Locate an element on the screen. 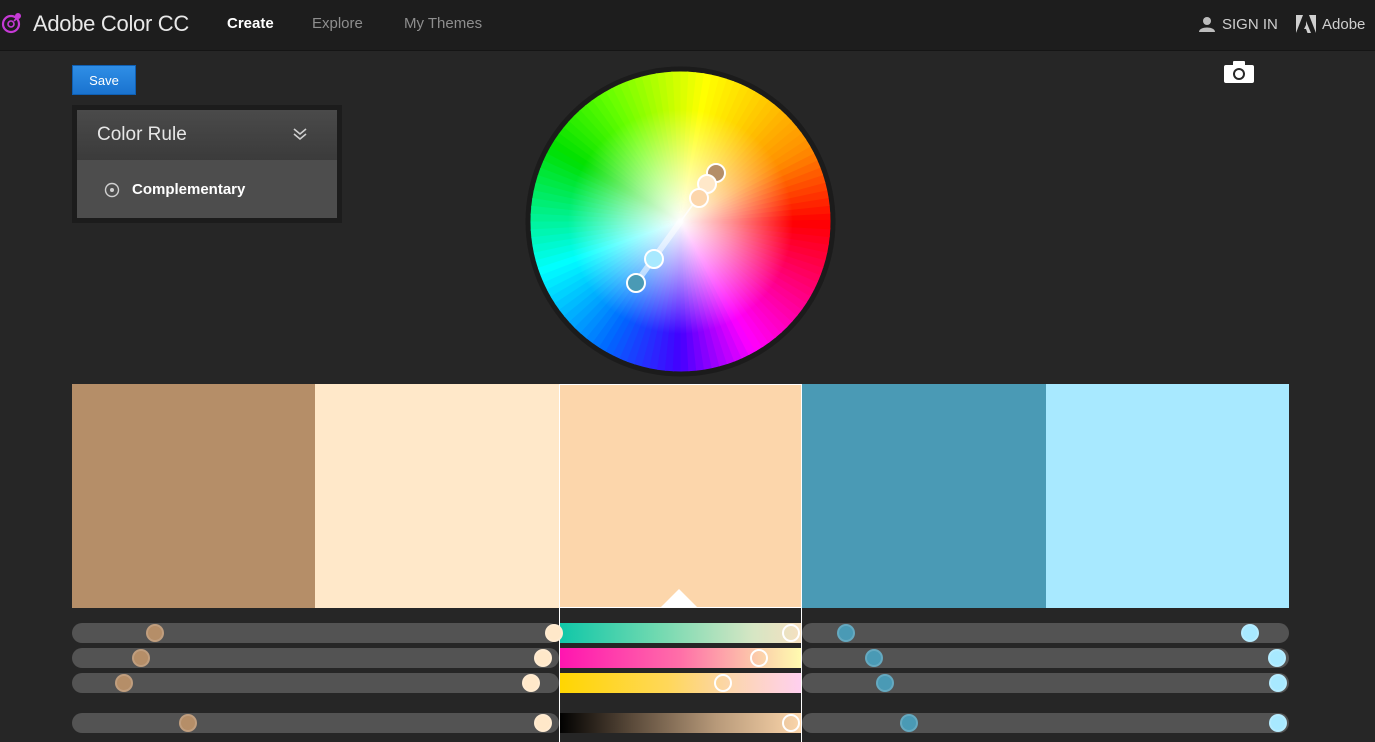 The image size is (1375, 742). color-rule-panel: Color Rule Complementary is located at coordinates (207, 164).